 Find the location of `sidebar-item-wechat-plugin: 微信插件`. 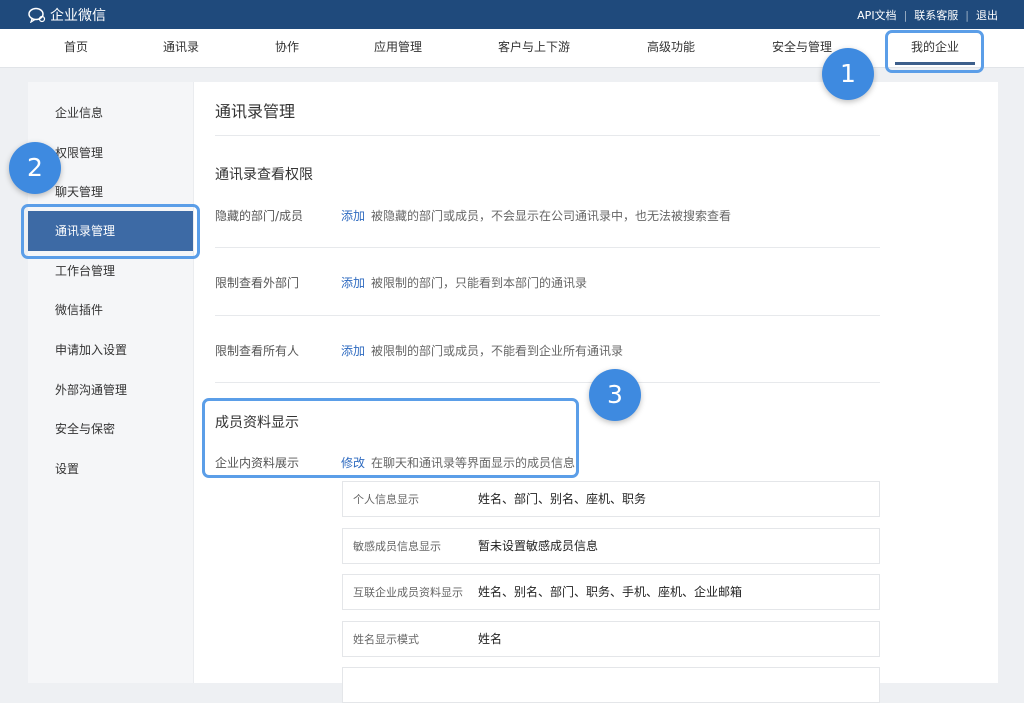

sidebar-item-wechat-plugin: 微信插件 is located at coordinates (110, 310).